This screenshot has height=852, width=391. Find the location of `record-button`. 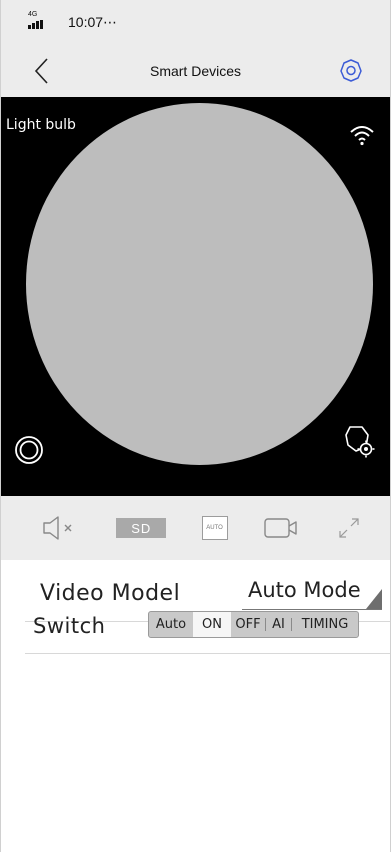

record-button is located at coordinates (282, 528).